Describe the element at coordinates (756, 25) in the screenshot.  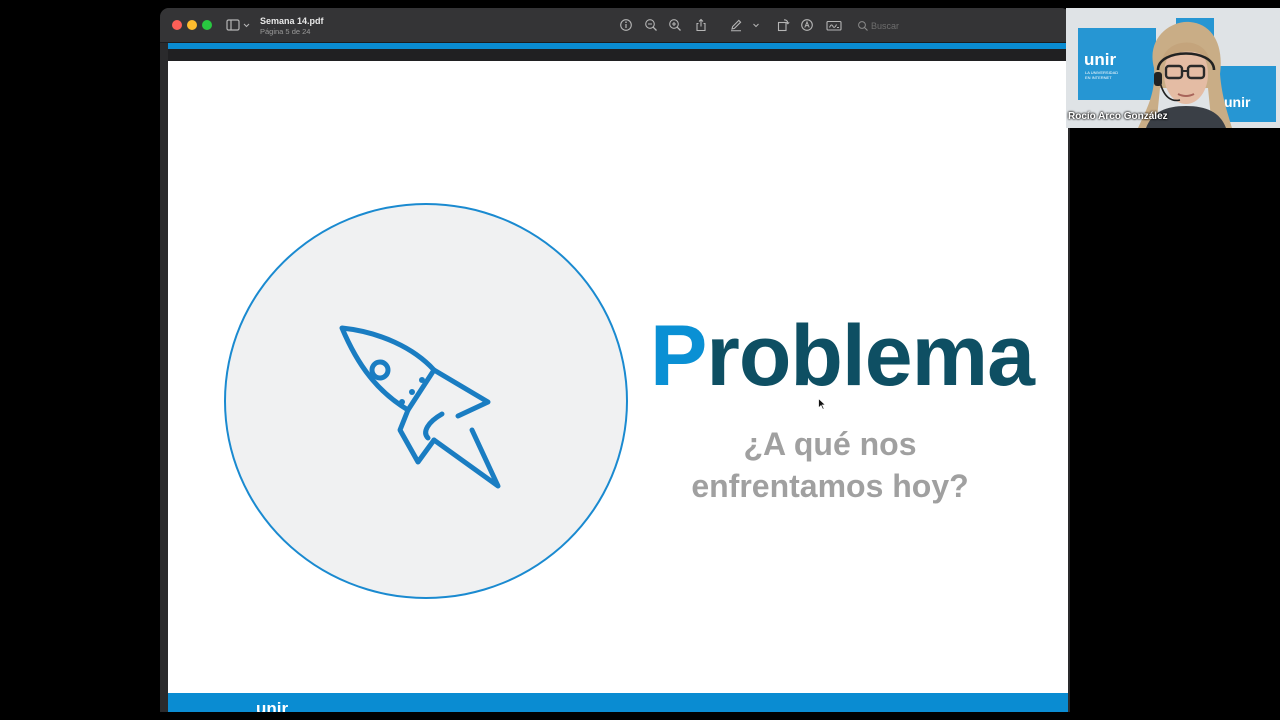
I see `chevron-down-icon` at that location.